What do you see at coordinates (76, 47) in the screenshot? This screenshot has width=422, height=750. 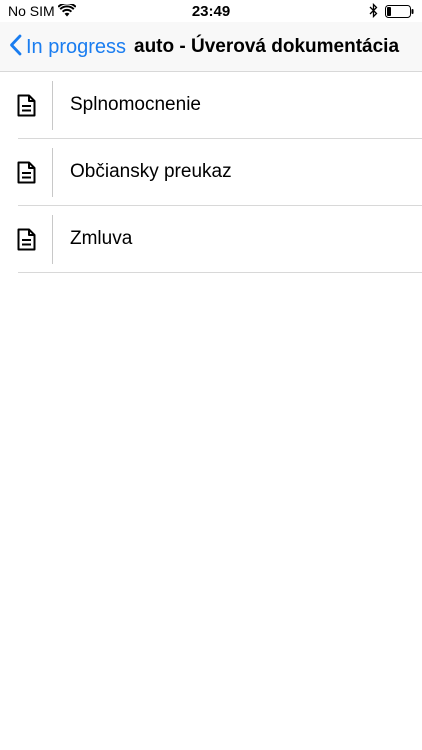 I see `back-button-label: In progress` at bounding box center [76, 47].